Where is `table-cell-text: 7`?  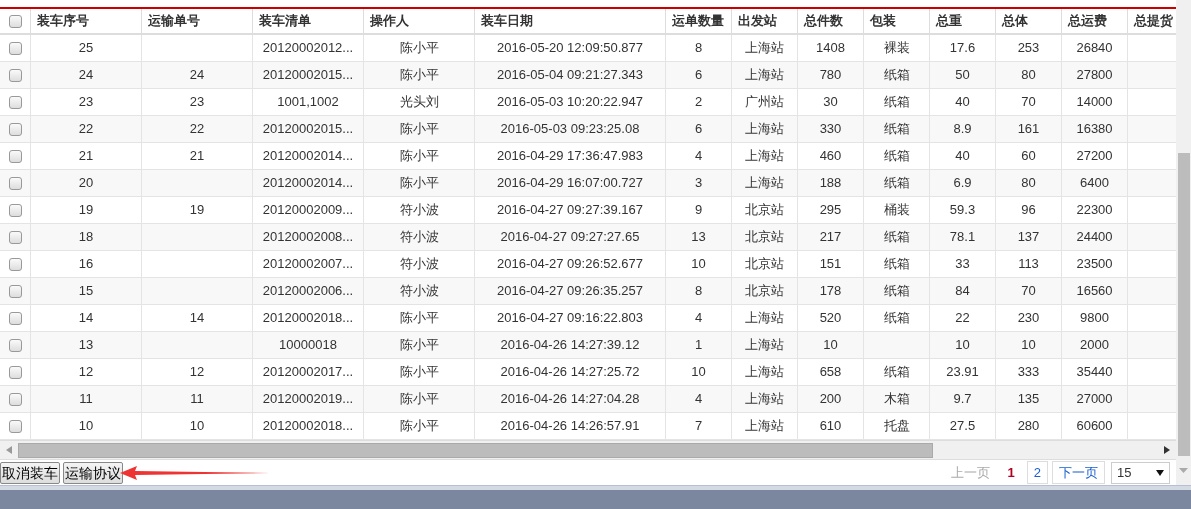 table-cell-text: 7 is located at coordinates (698, 426).